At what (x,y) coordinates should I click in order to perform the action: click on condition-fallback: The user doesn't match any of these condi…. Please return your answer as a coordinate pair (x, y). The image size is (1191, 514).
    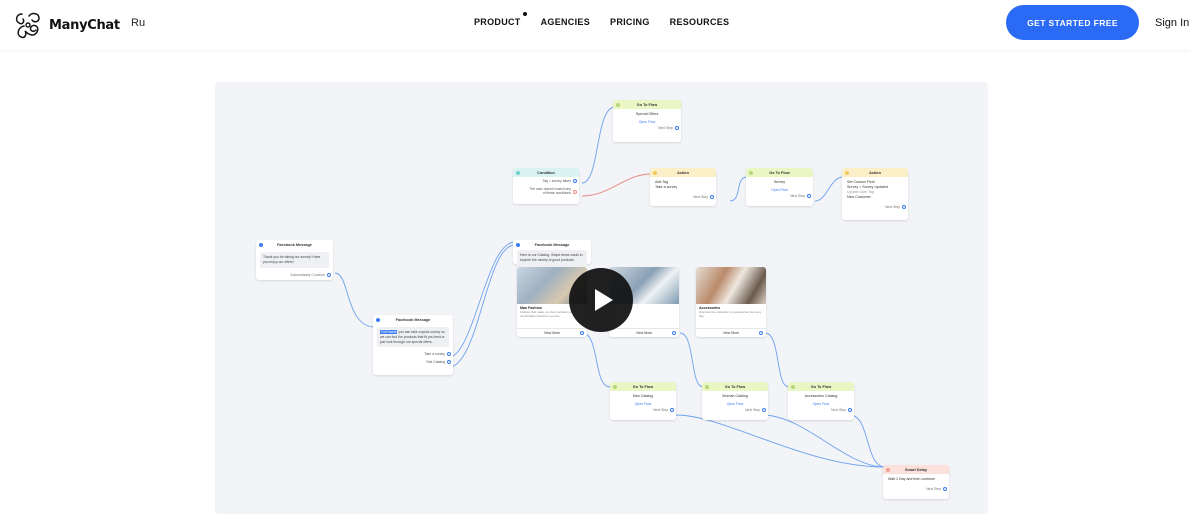
    Looking at the image, I should click on (546, 191).